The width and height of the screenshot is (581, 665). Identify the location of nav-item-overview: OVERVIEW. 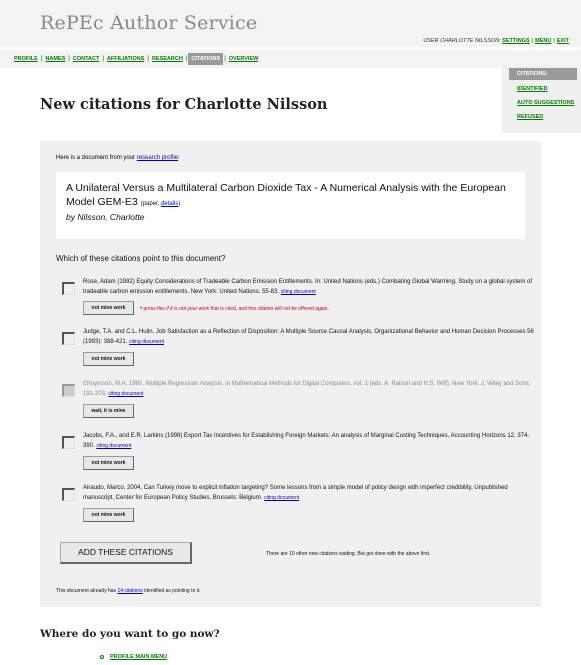
(244, 59).